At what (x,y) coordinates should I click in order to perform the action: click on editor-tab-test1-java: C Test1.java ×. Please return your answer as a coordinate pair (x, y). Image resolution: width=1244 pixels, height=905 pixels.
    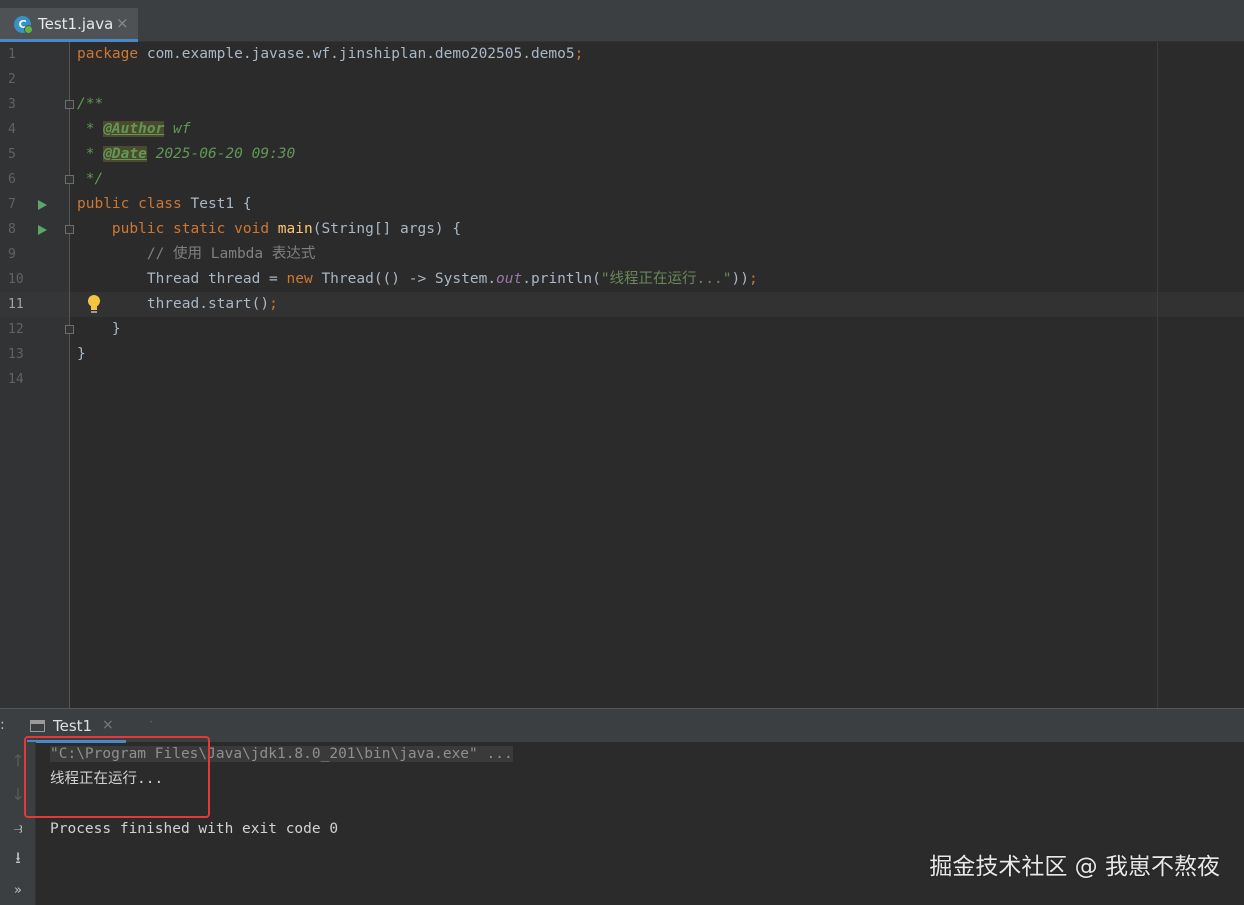
    Looking at the image, I should click on (69, 25).